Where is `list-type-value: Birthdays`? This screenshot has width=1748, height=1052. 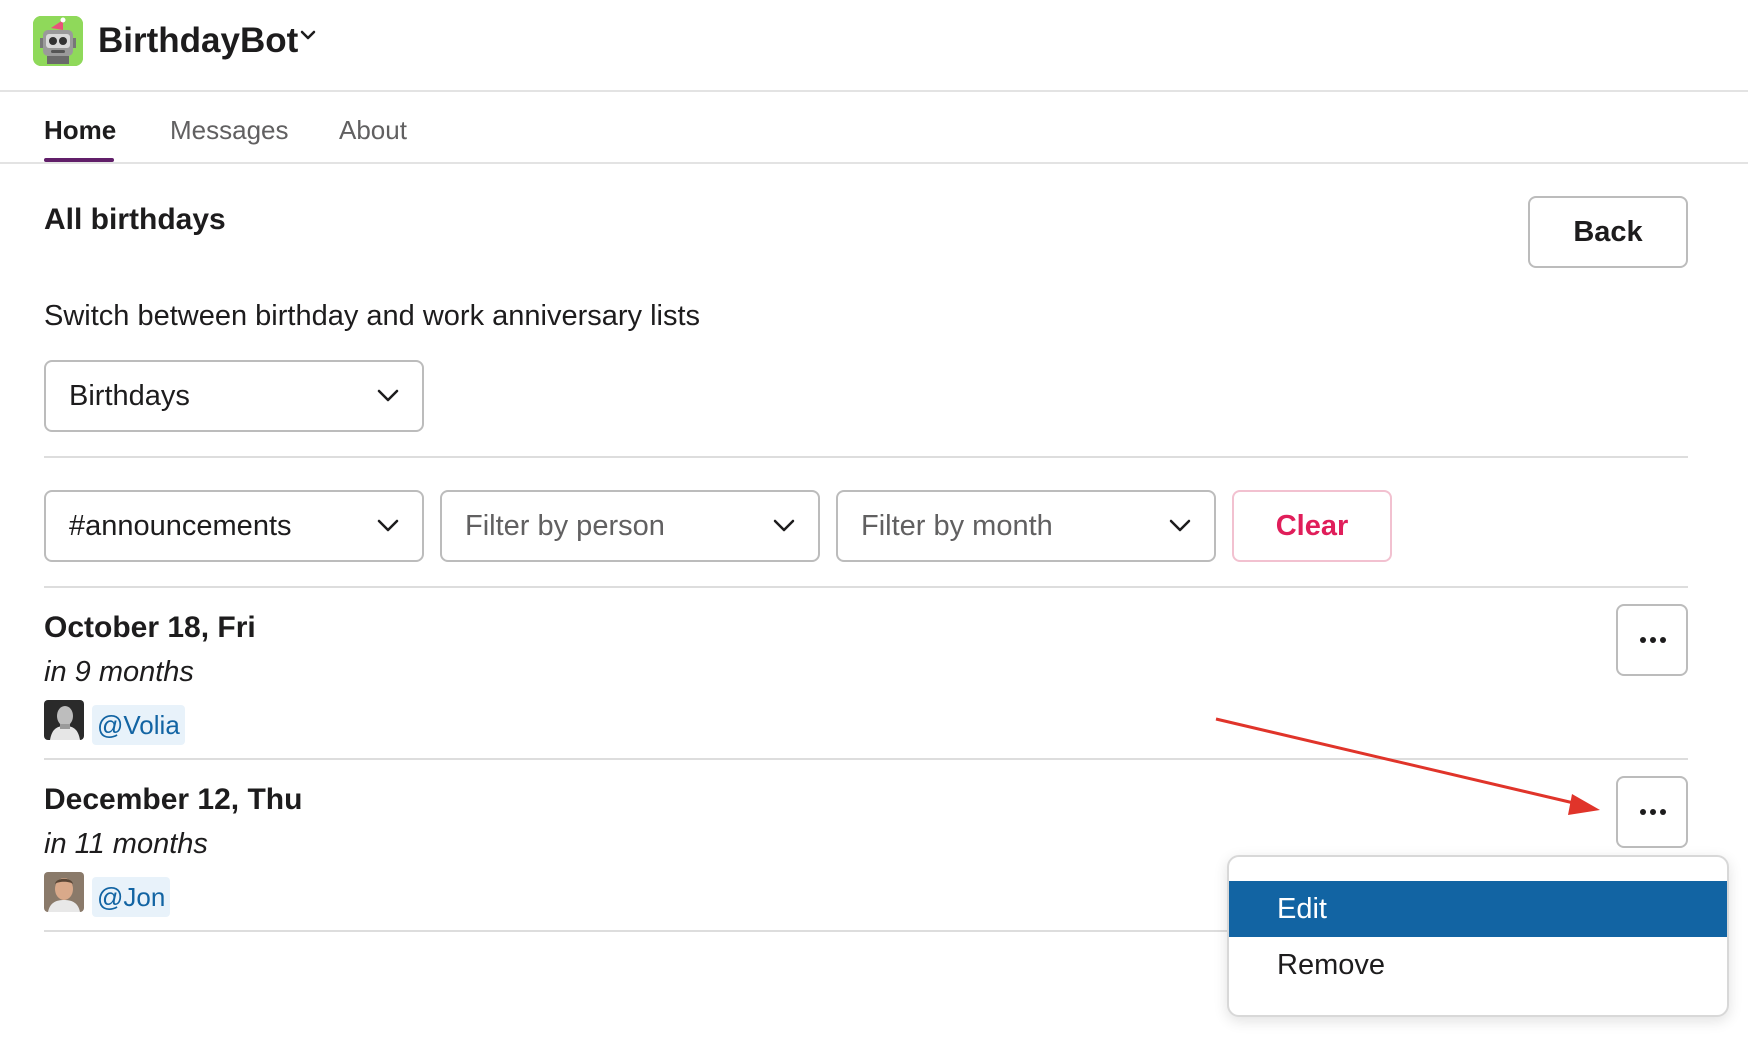
list-type-value: Birthdays is located at coordinates (129, 396).